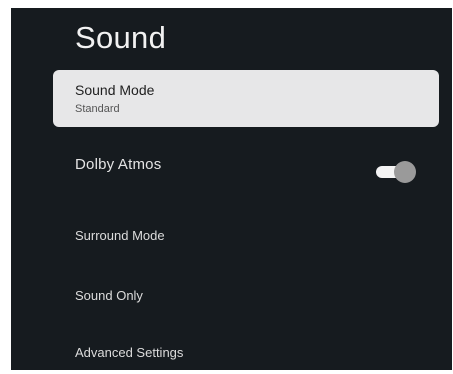 The width and height of the screenshot is (453, 374). Describe the element at coordinates (97, 109) in the screenshot. I see `menu-item-value: Standard` at that location.